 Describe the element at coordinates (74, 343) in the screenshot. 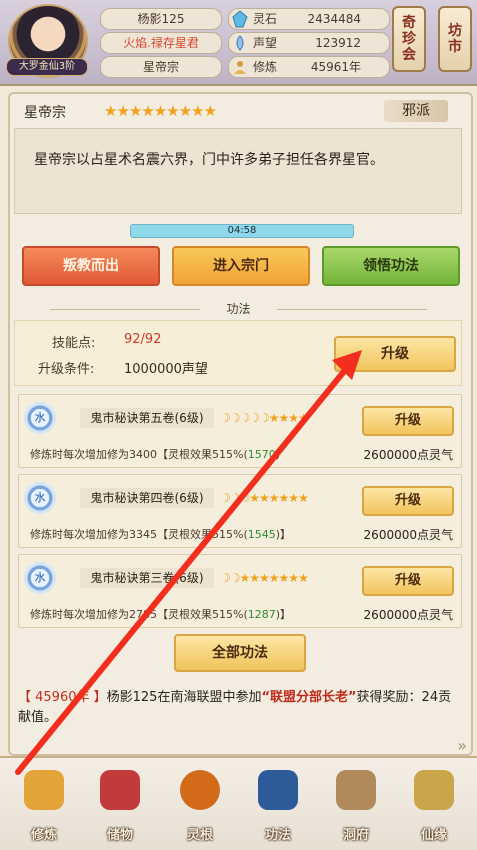

I see `skill-points-label: 技能点:` at that location.